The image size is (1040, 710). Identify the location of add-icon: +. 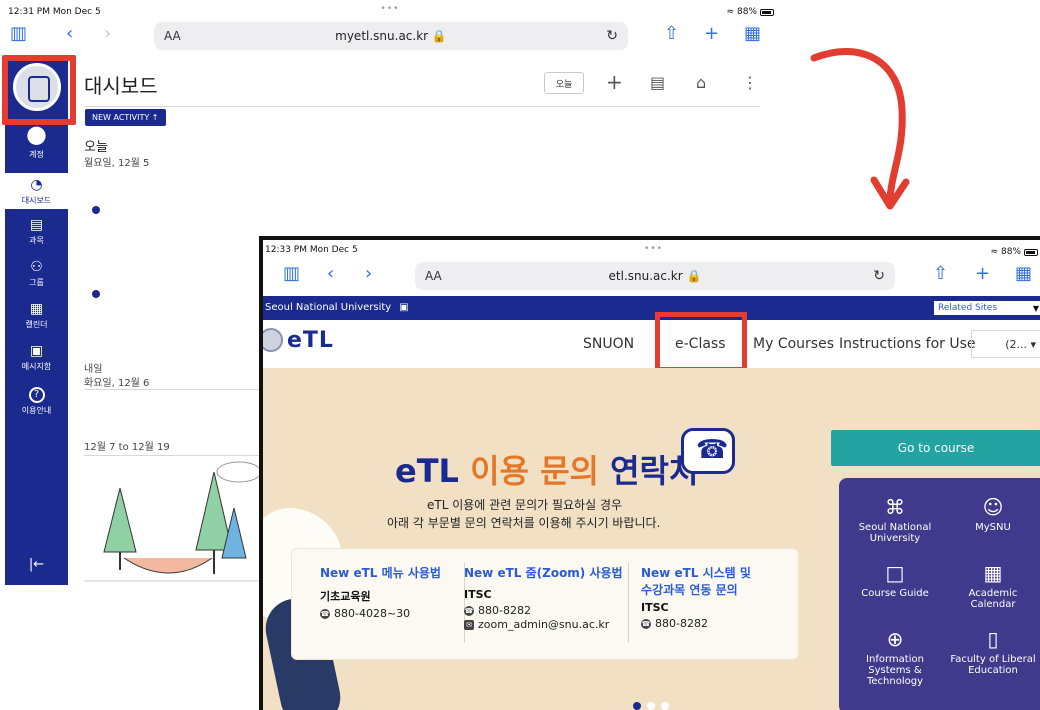
(614, 82).